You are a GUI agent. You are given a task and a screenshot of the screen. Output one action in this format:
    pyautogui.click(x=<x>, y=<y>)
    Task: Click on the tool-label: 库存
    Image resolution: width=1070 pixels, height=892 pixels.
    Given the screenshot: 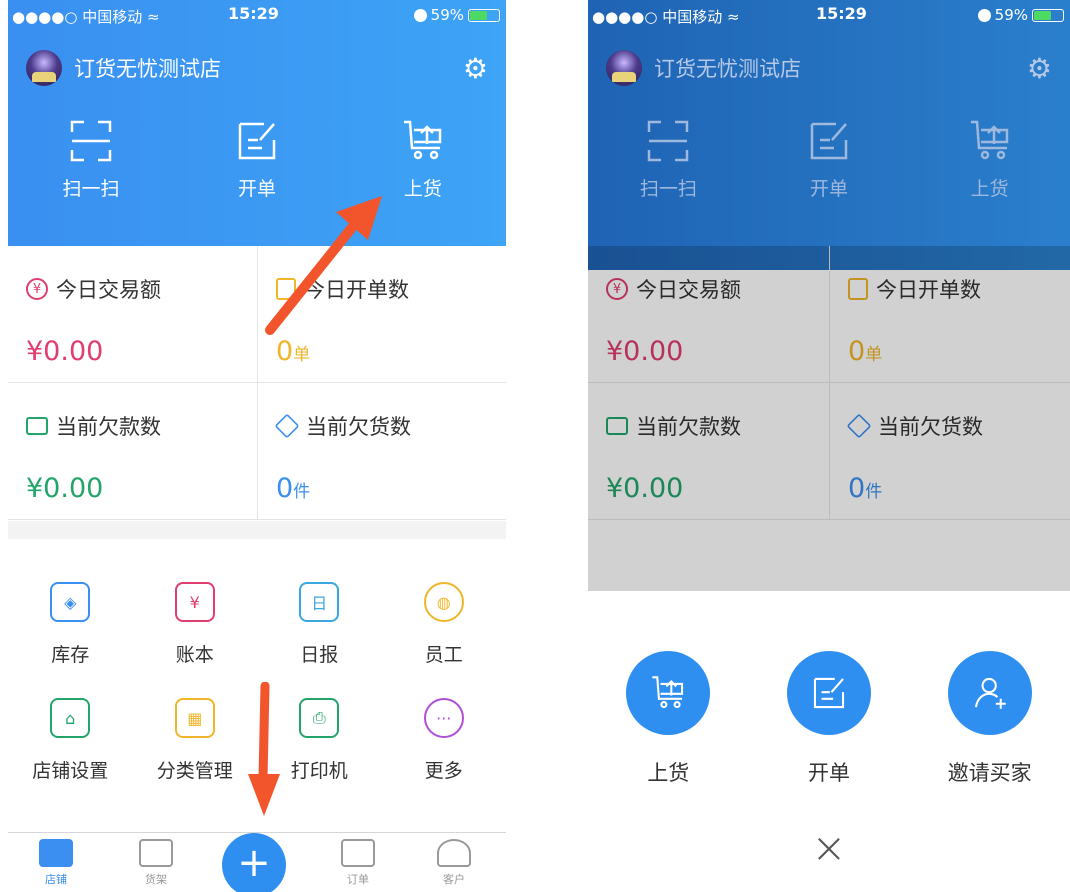 What is the action you would take?
    pyautogui.click(x=70, y=655)
    